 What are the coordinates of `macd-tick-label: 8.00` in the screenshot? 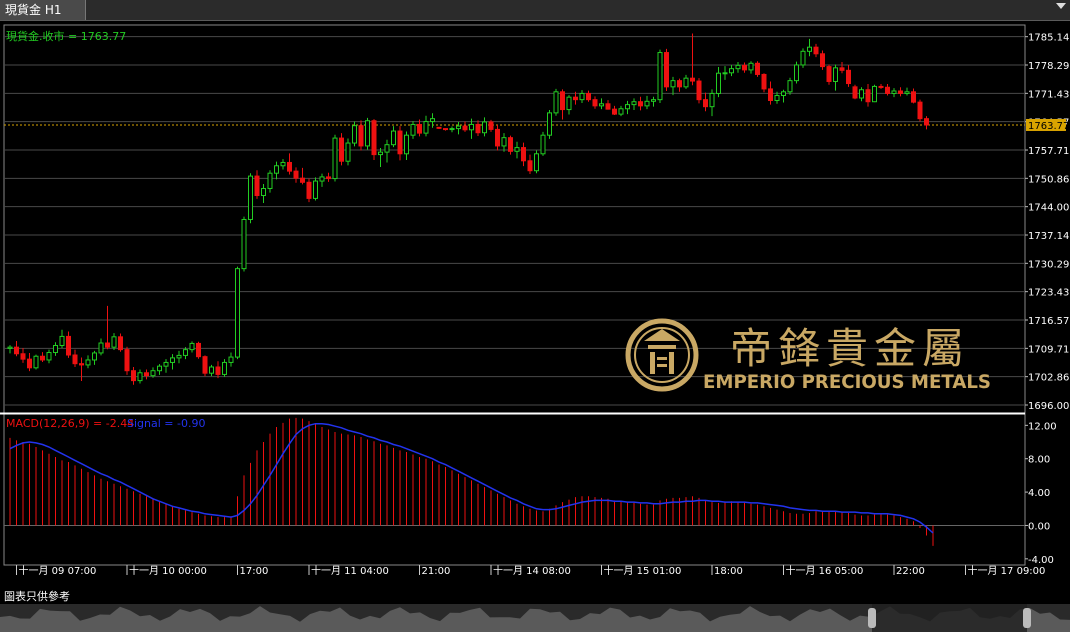 It's located at (1039, 460).